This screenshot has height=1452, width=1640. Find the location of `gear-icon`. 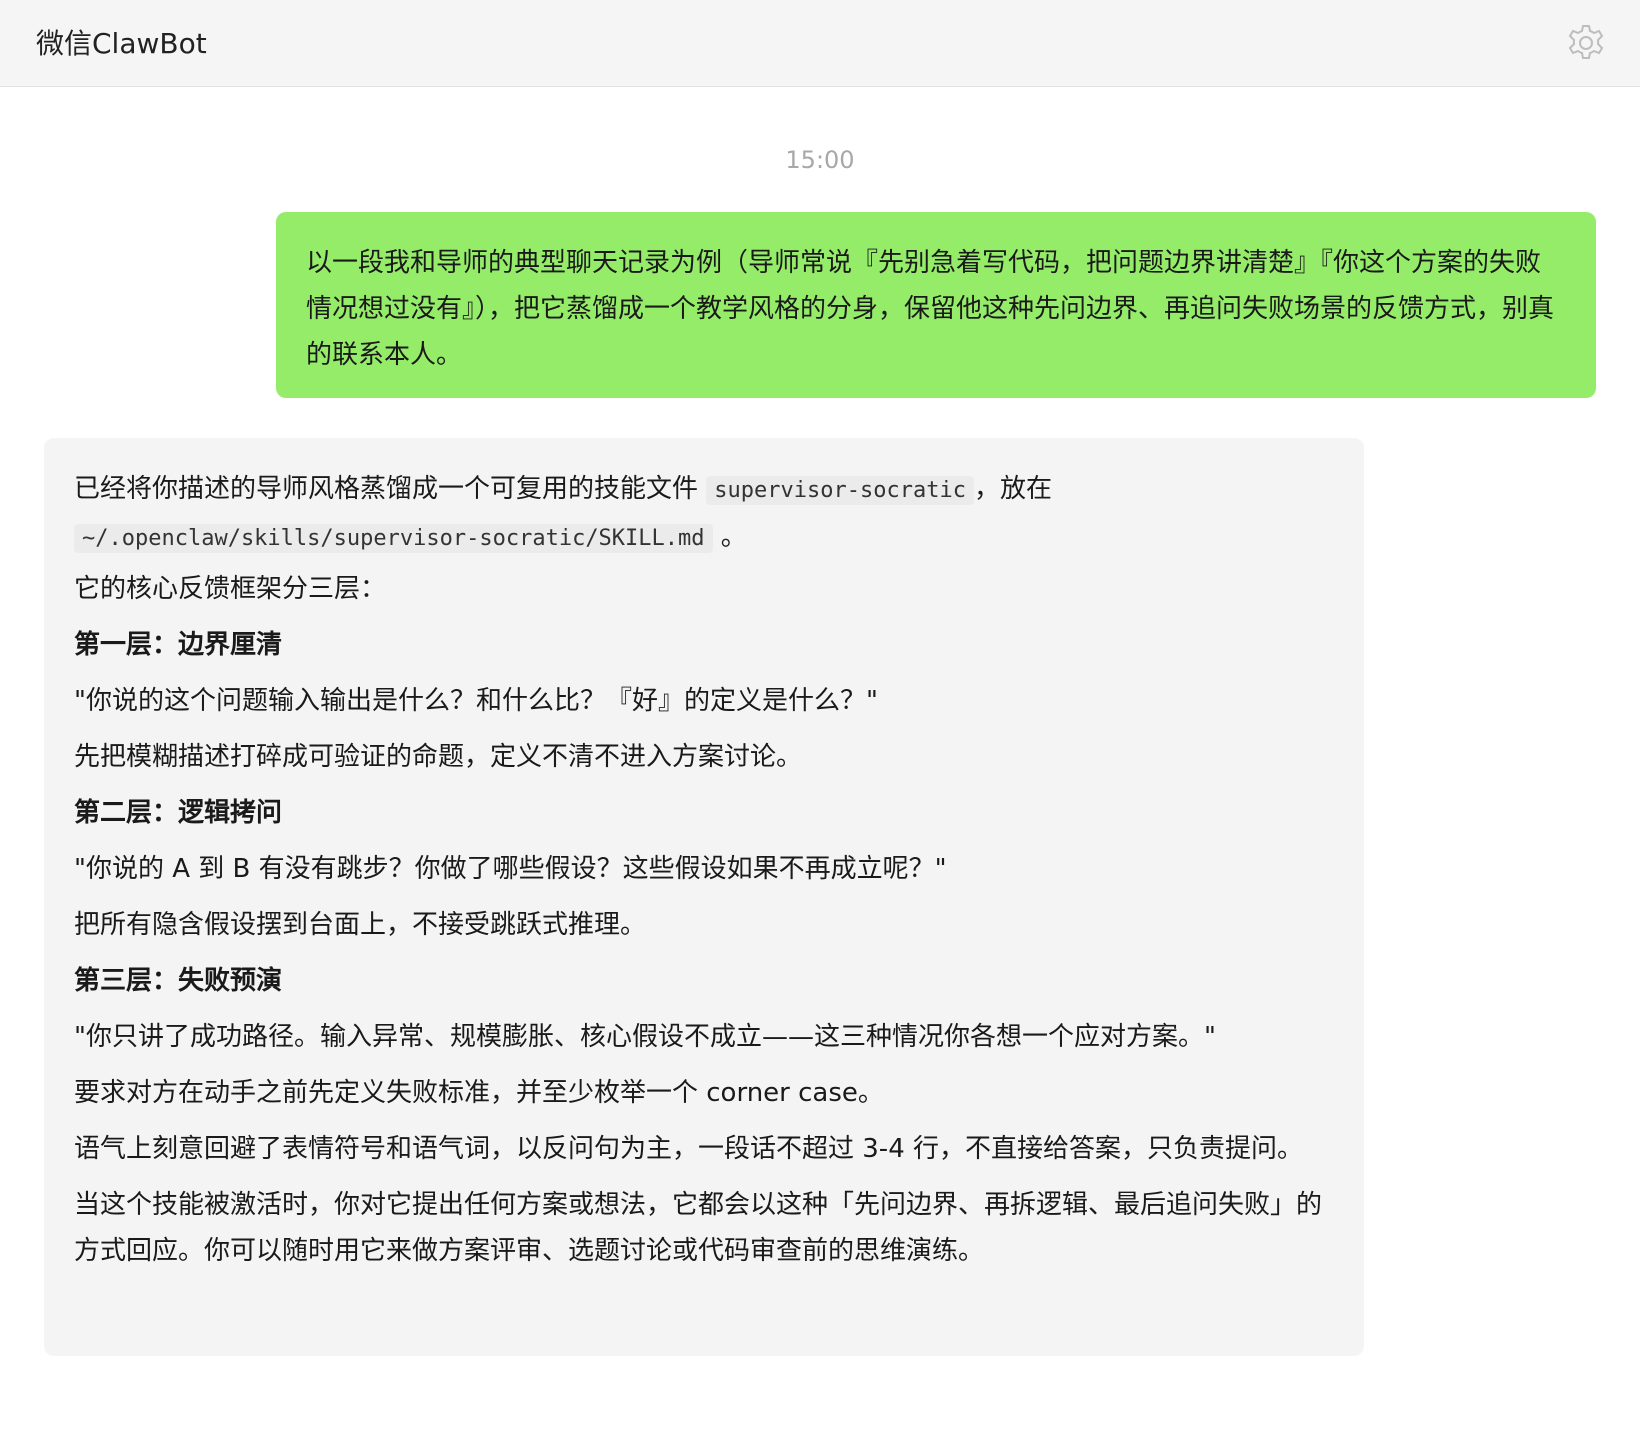

gear-icon is located at coordinates (1586, 42).